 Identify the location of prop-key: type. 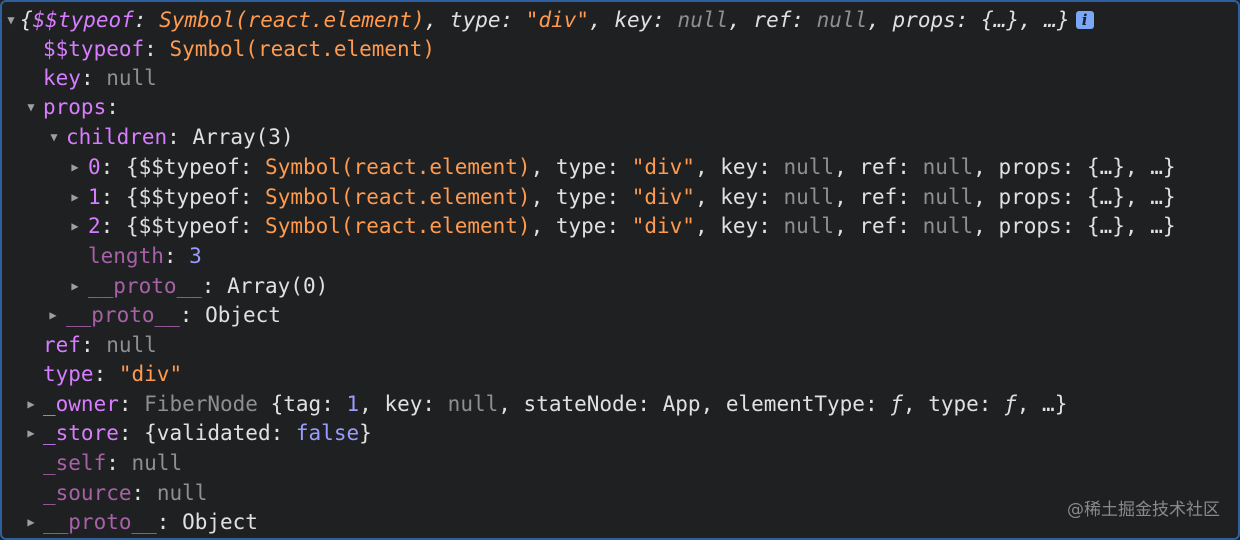
(68, 374).